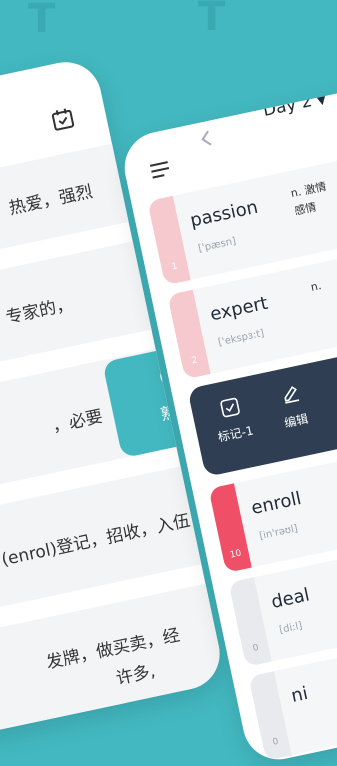 This screenshot has width=337, height=766. I want to click on word-text: passion, so click(224, 214).